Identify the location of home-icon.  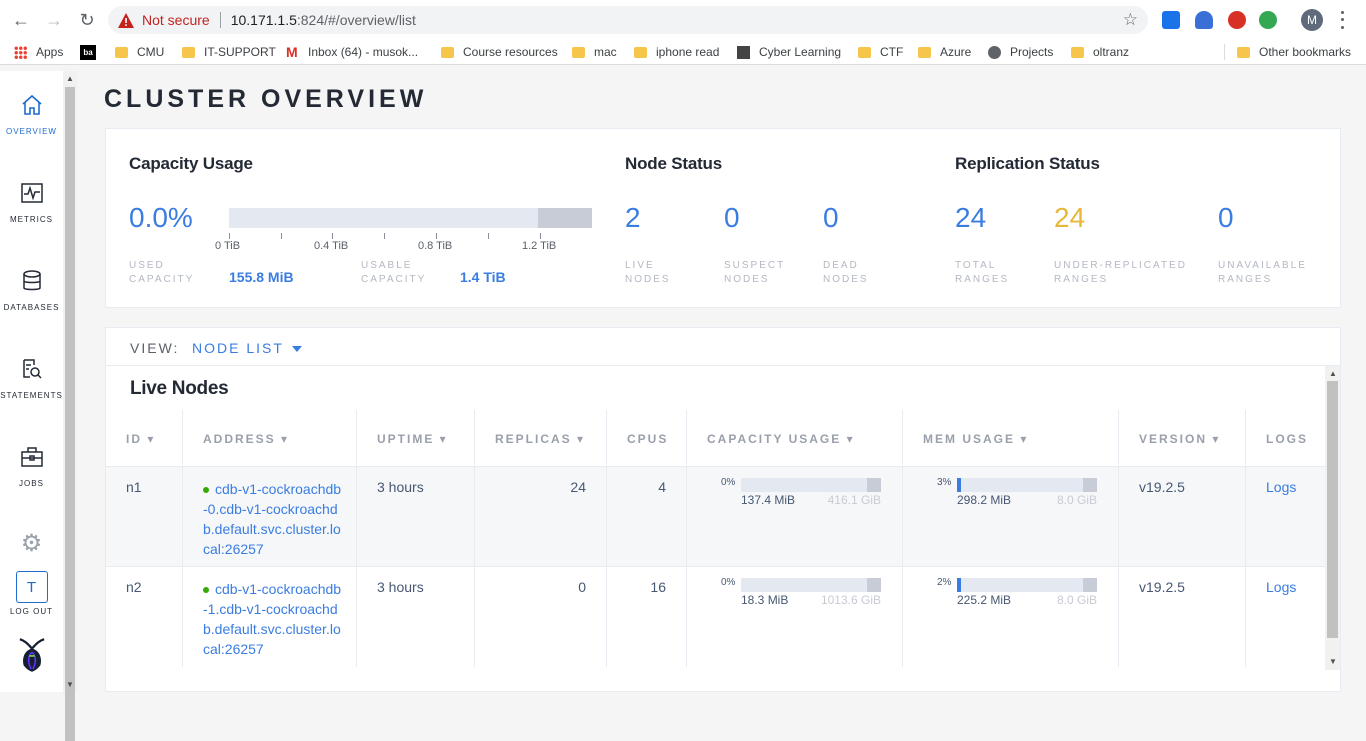
(32, 105).